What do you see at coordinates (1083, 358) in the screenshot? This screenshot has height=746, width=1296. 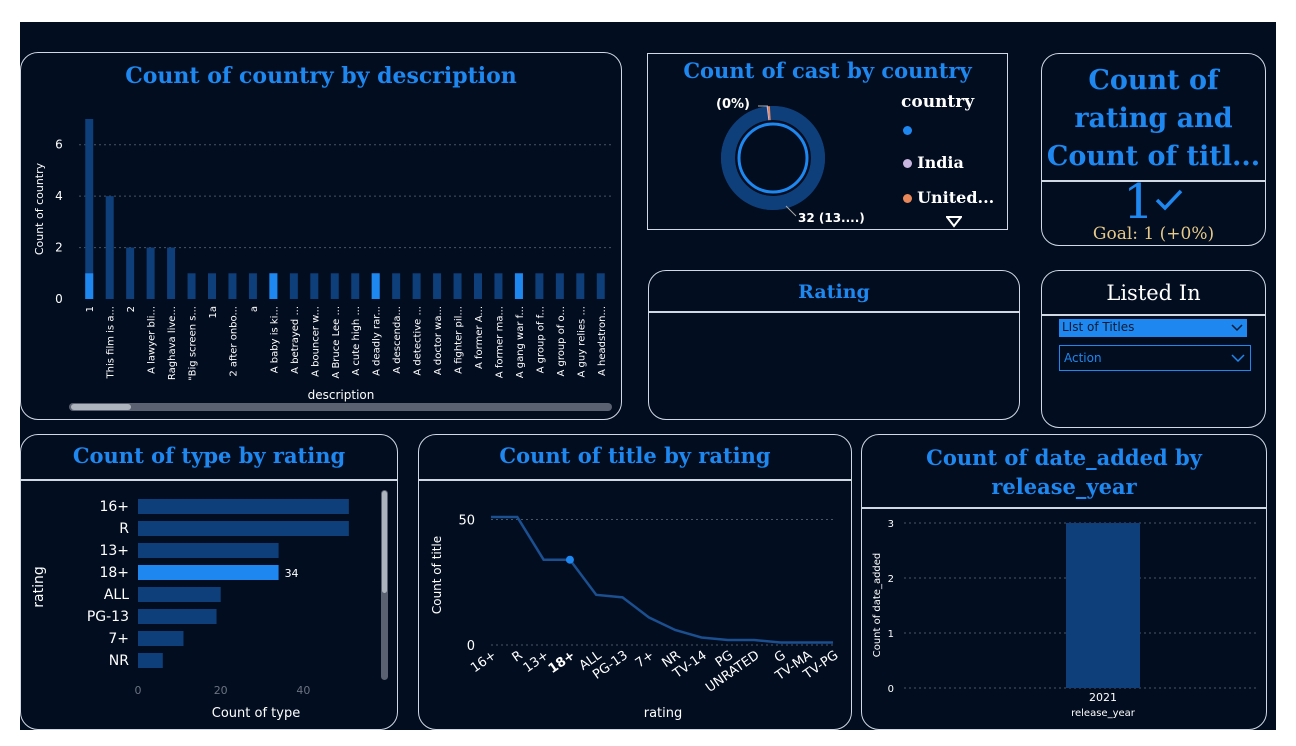 I see `dropdown-value: Action` at bounding box center [1083, 358].